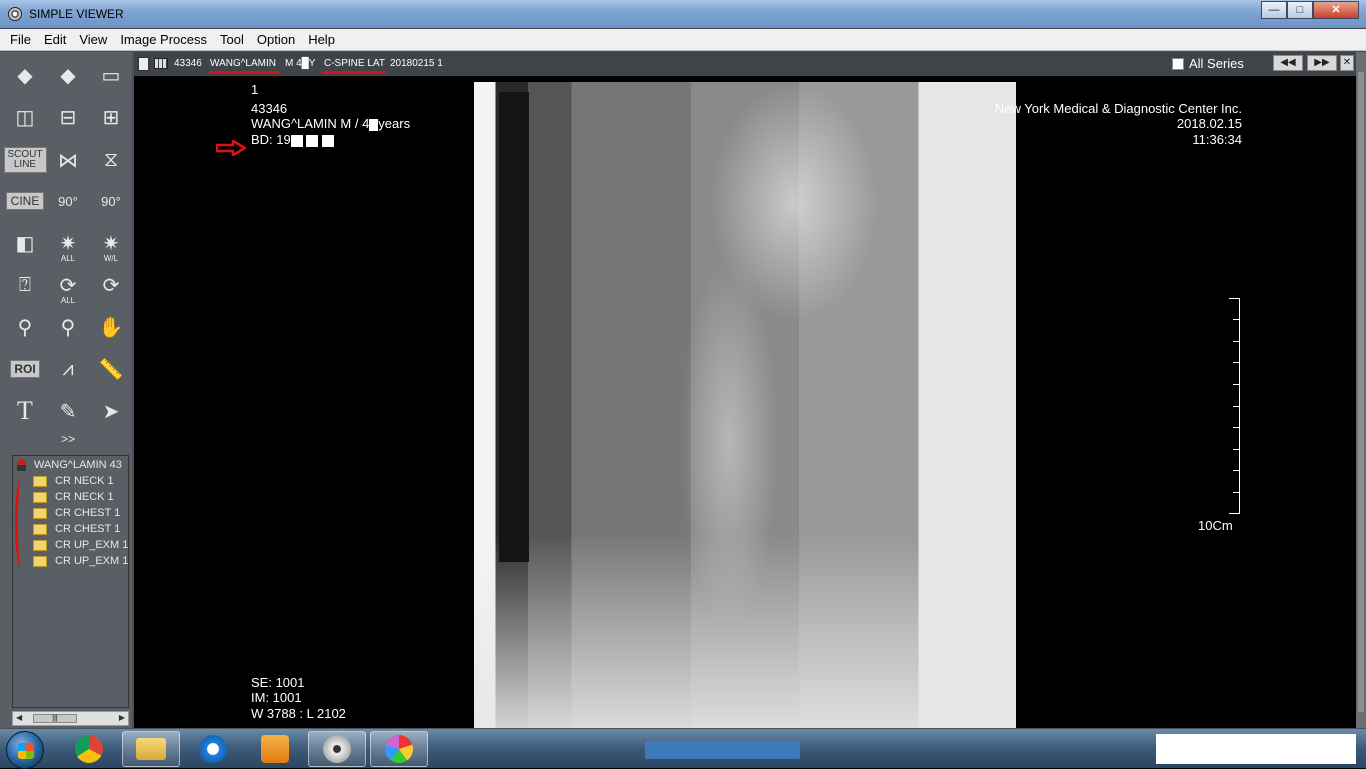 Image resolution: width=1366 pixels, height=769 pixels. What do you see at coordinates (78, 465) in the screenshot?
I see `tree-patient-label: WANG^LAMIN 43` at bounding box center [78, 465].